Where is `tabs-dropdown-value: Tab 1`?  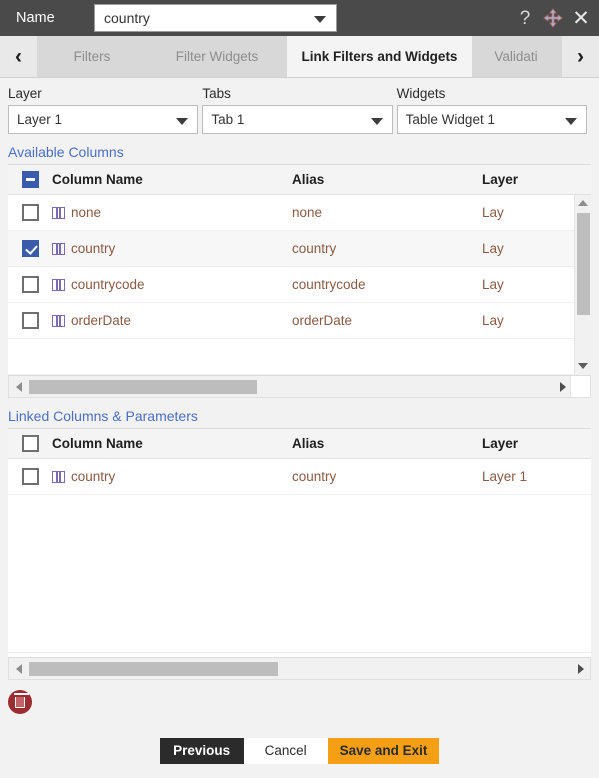 tabs-dropdown-value: Tab 1 is located at coordinates (228, 119).